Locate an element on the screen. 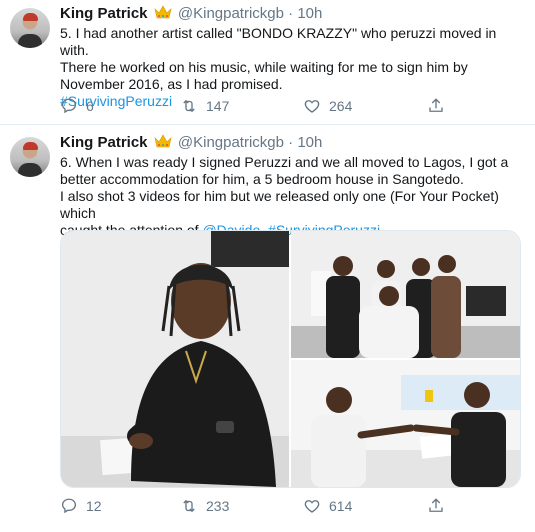  text-line: November 2016, as I had promised. is located at coordinates (171, 84).